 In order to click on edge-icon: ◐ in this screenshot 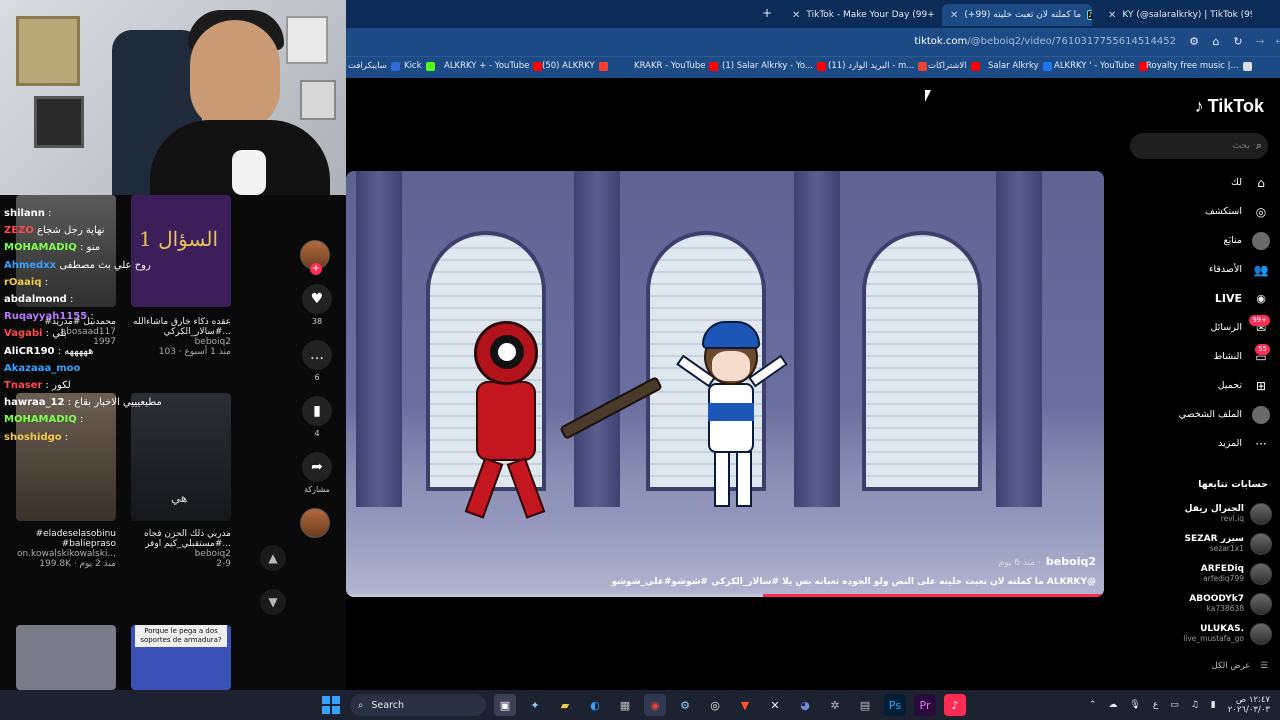, I will do `click(595, 705)`.